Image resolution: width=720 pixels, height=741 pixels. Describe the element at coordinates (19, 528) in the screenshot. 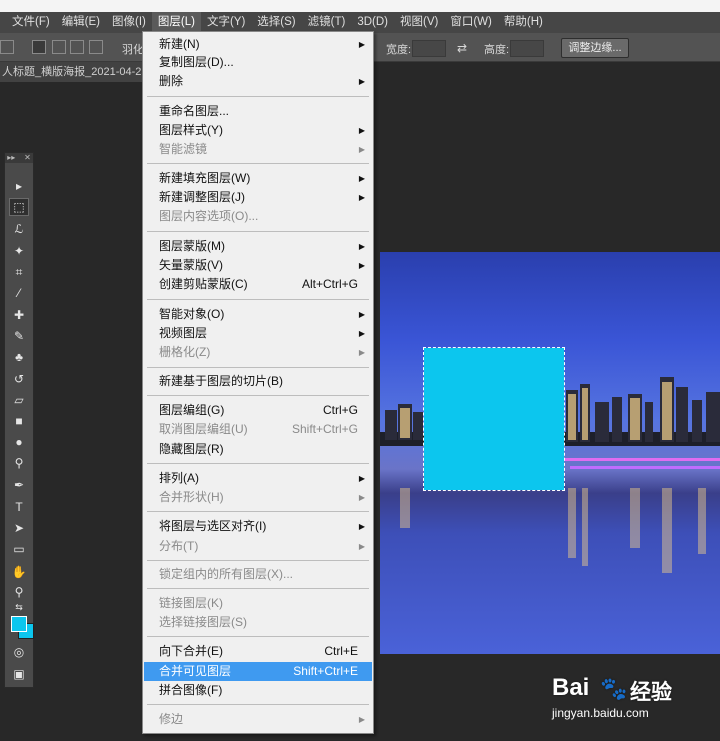

I see `path-select-icon: ➤` at that location.